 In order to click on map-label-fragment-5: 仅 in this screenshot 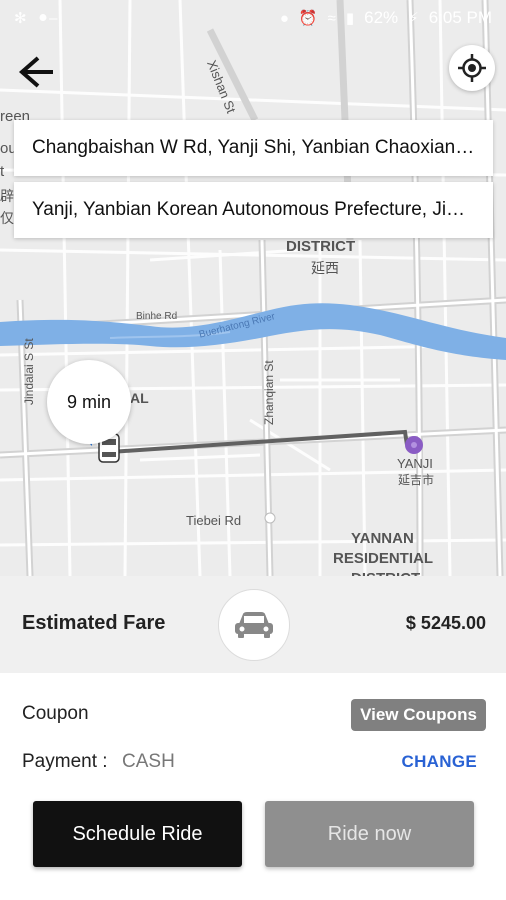, I will do `click(7, 218)`.